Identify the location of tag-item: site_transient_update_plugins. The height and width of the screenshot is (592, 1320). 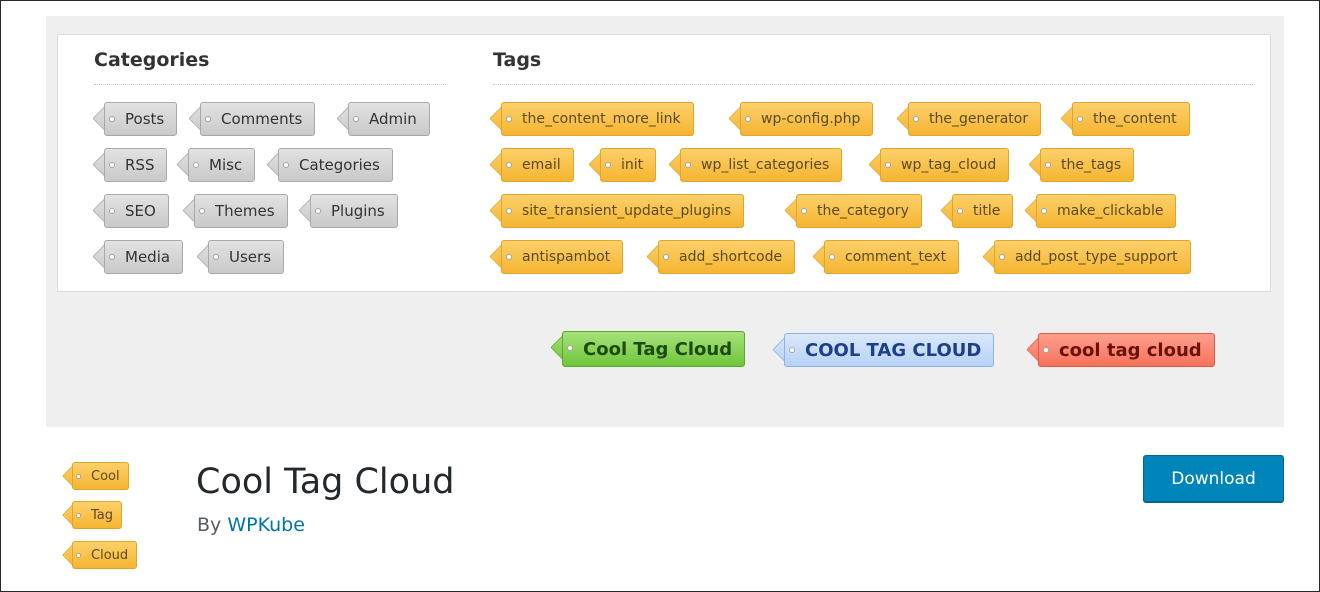
(623, 211).